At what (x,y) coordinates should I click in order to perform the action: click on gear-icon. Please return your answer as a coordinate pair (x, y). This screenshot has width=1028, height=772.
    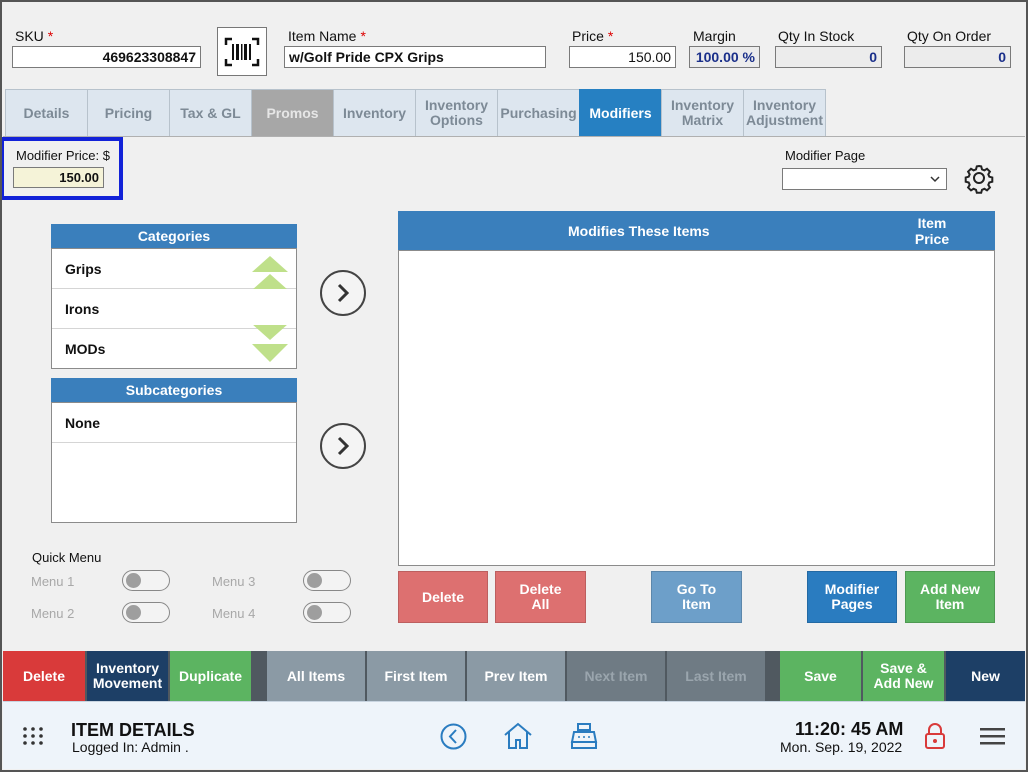
    Looking at the image, I should click on (979, 179).